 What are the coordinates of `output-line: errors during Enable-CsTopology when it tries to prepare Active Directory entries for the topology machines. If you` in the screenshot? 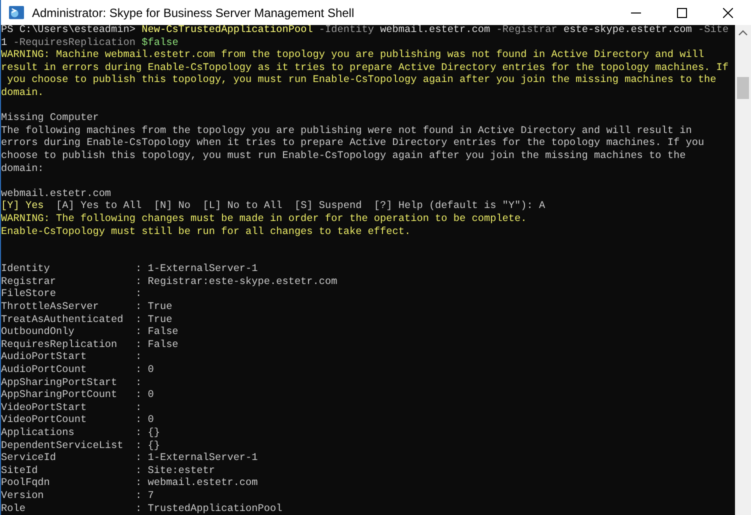 It's located at (352, 144).